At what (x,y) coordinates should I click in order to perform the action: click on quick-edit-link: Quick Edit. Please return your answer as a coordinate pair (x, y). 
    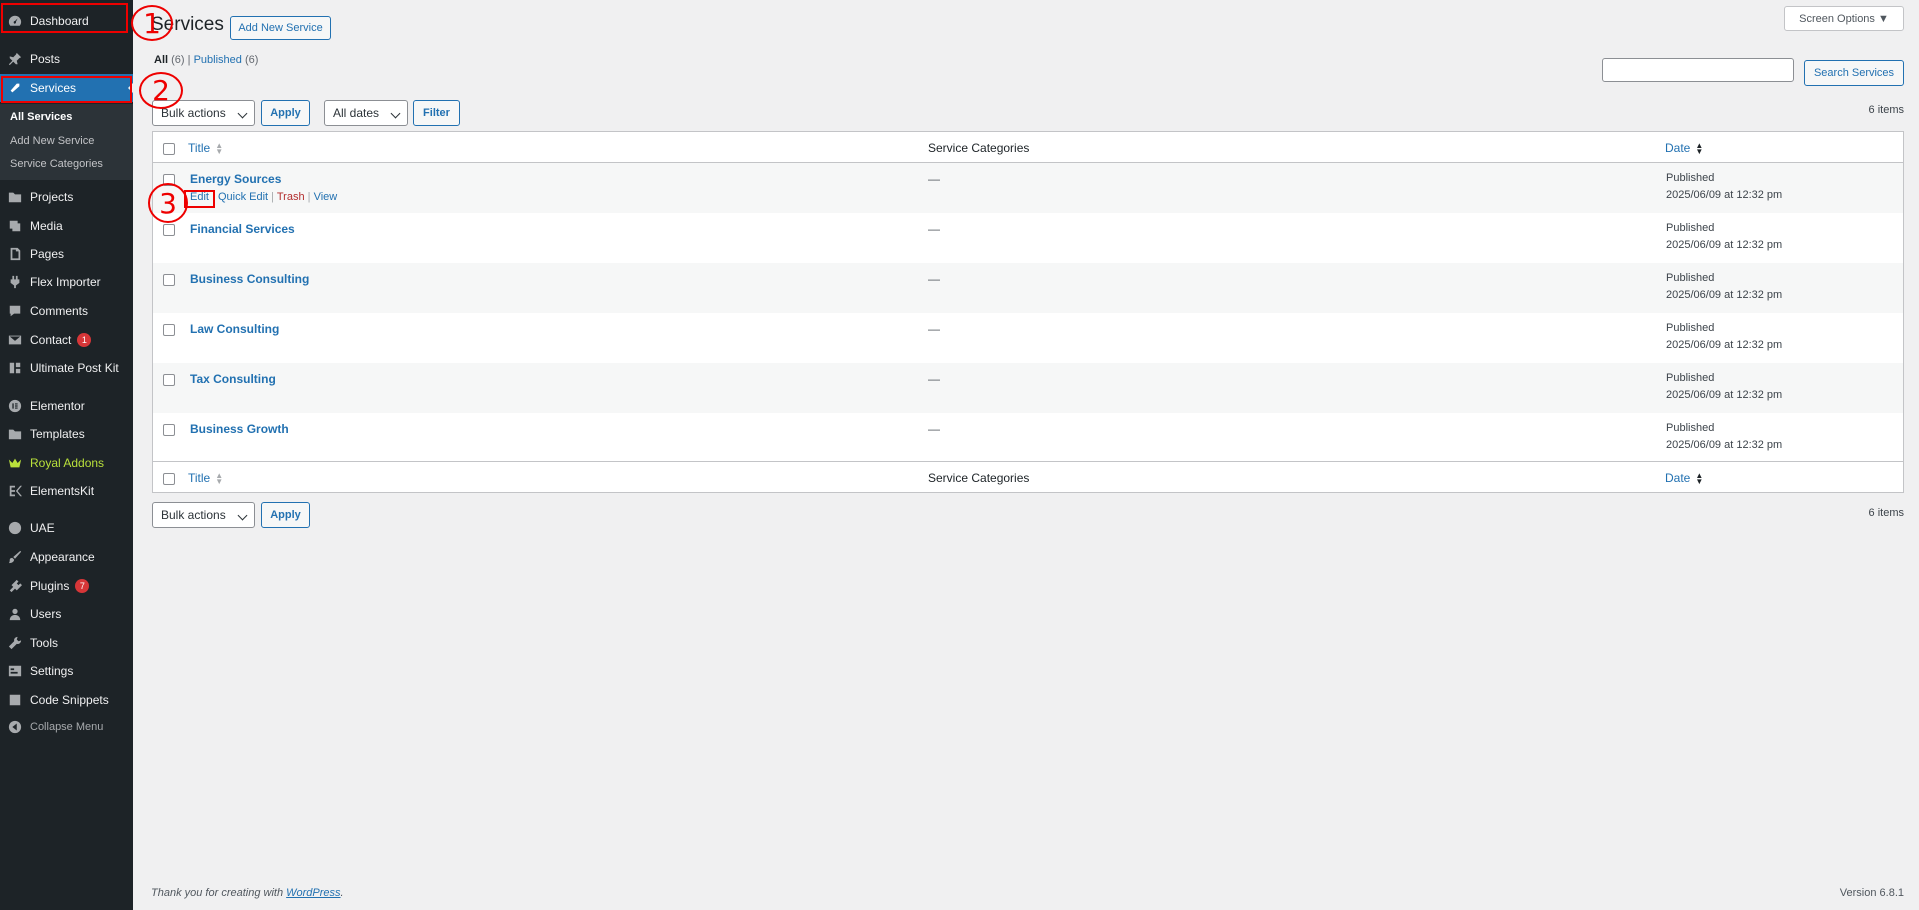
    Looking at the image, I should click on (243, 197).